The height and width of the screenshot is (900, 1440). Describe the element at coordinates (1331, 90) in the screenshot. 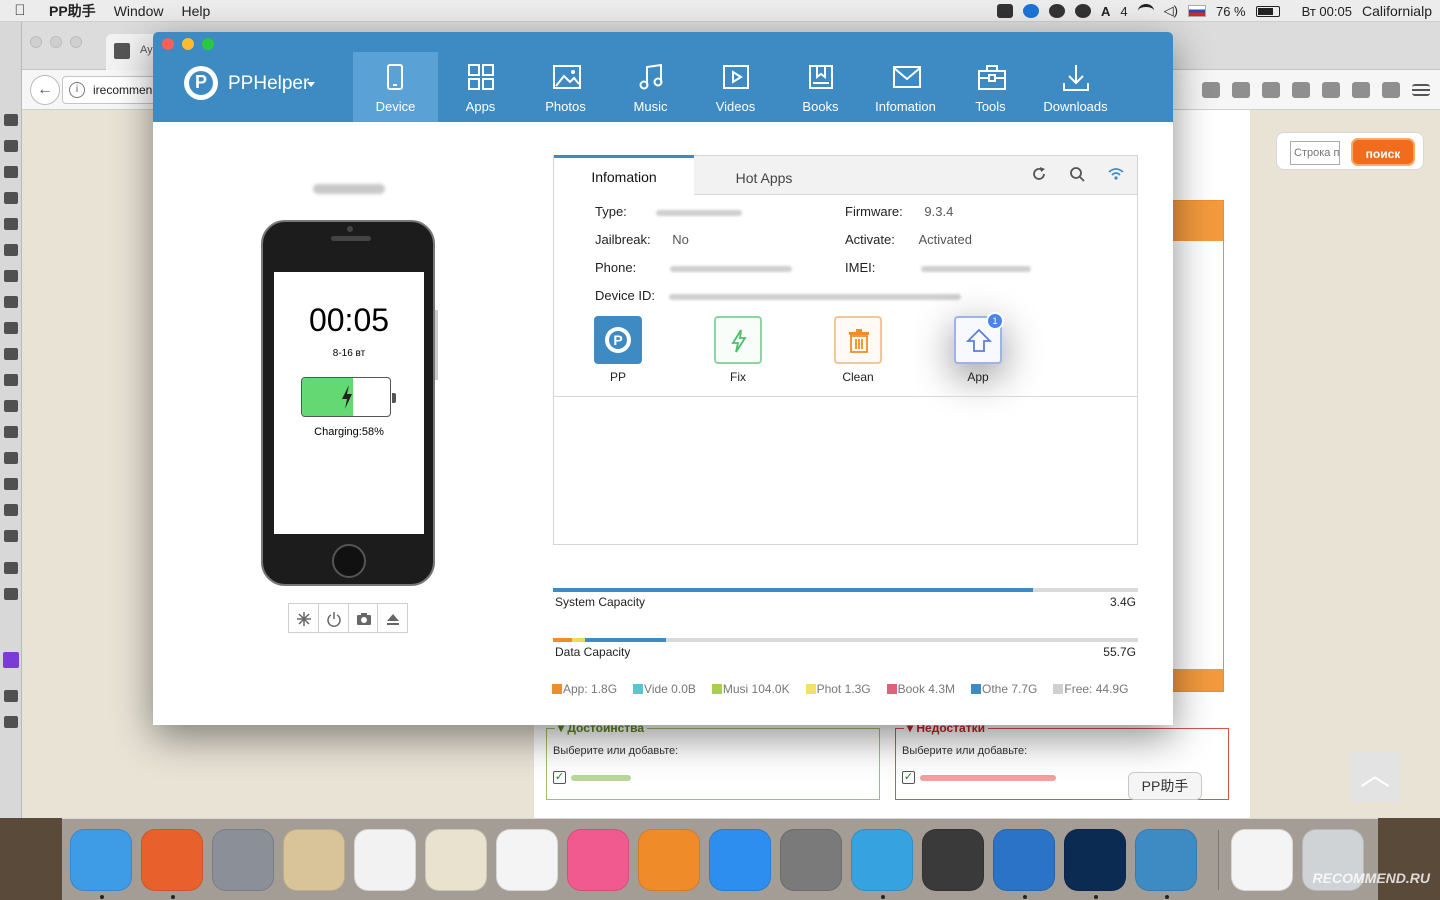

I see `smiley-icon` at that location.